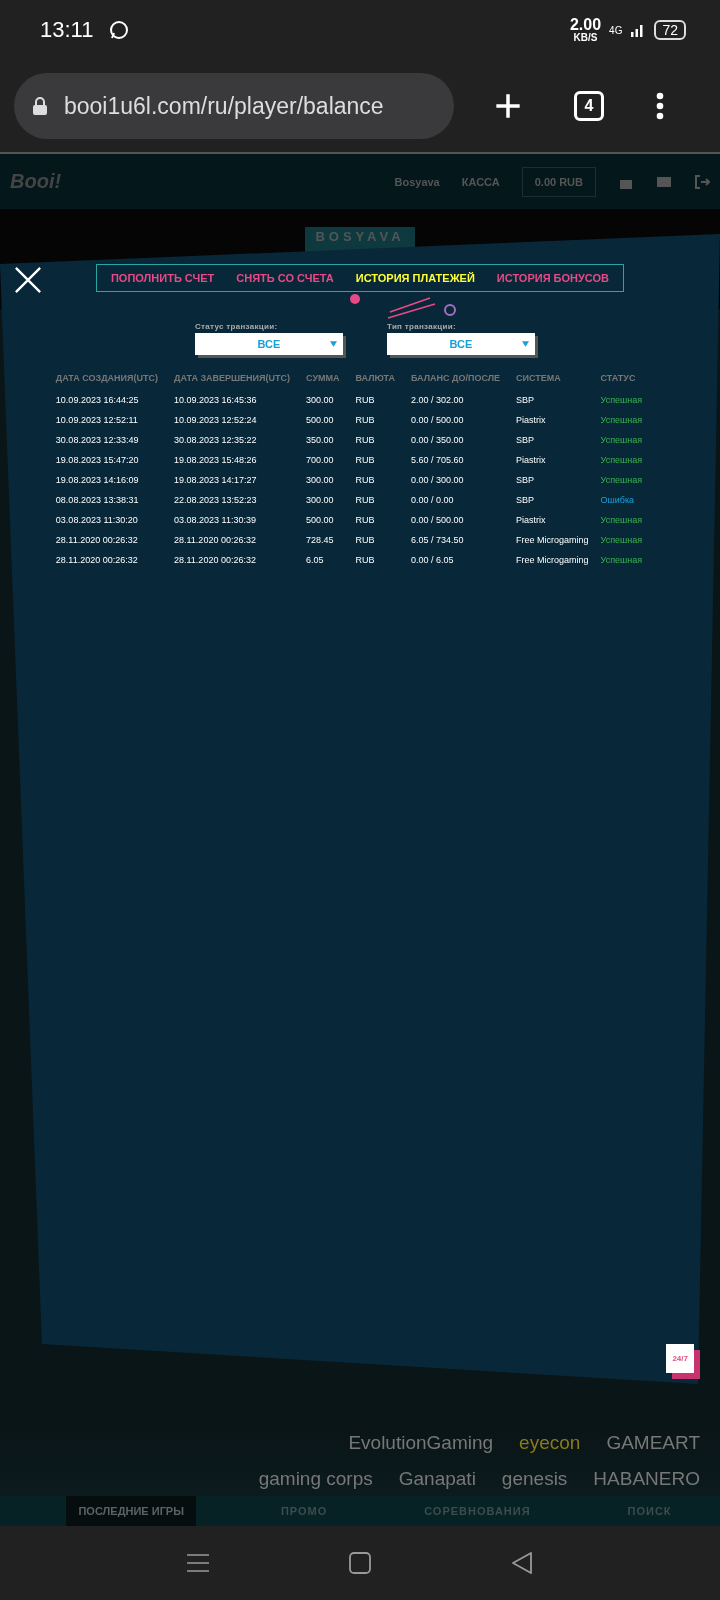 Image resolution: width=720 pixels, height=1600 pixels. Describe the element at coordinates (618, 379) in the screenshot. I see `column-header: СТАТУС` at that location.